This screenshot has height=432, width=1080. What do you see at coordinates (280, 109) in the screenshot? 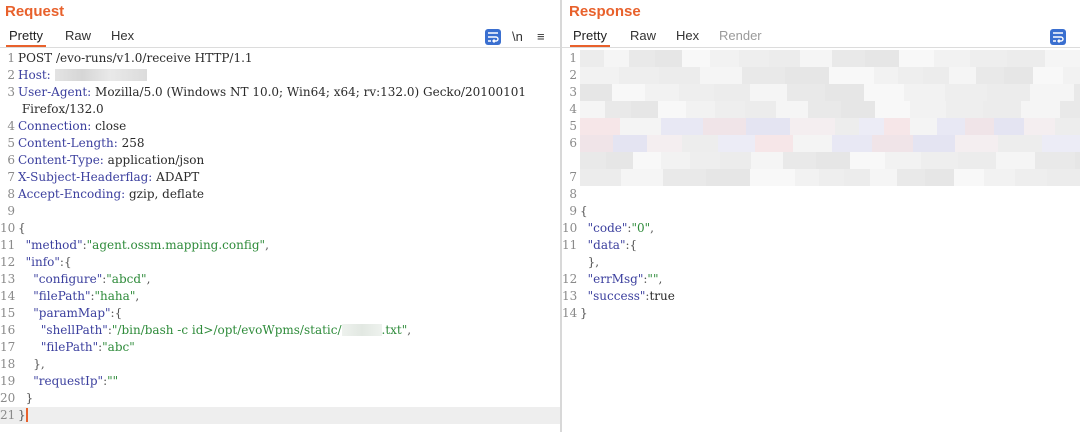
I see `code-line: Firefox/132.0` at bounding box center [280, 109].